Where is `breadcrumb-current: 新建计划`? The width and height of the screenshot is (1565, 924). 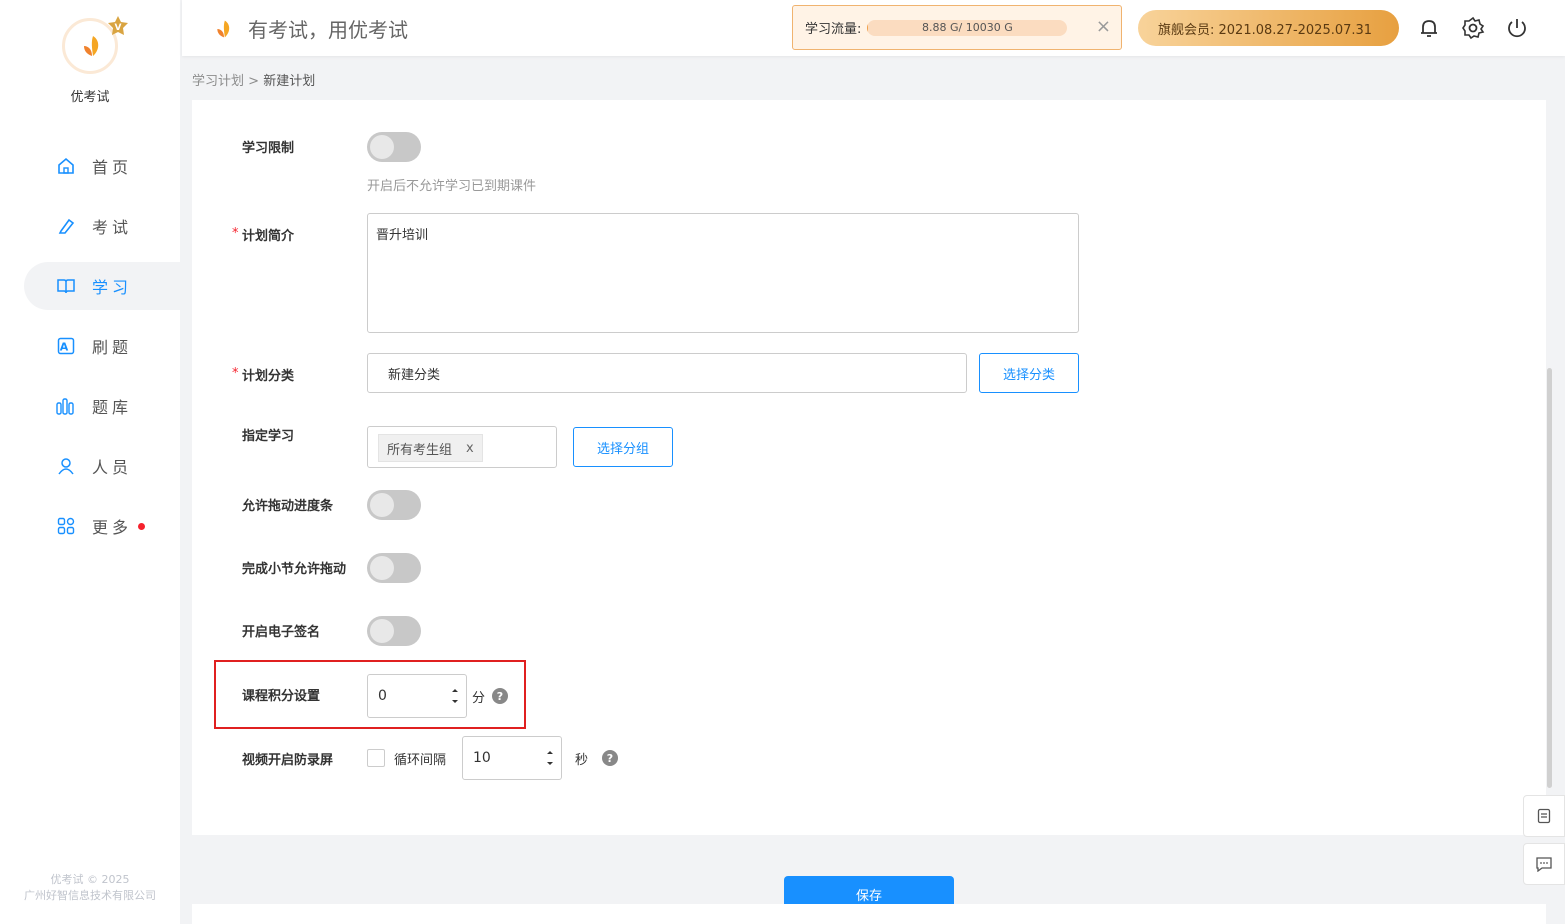
breadcrumb-current: 新建计划 is located at coordinates (289, 81).